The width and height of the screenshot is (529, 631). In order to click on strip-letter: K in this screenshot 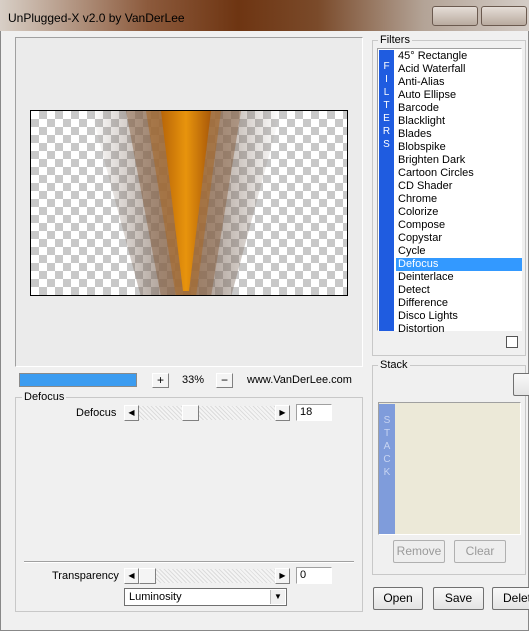, I will do `click(387, 472)`.